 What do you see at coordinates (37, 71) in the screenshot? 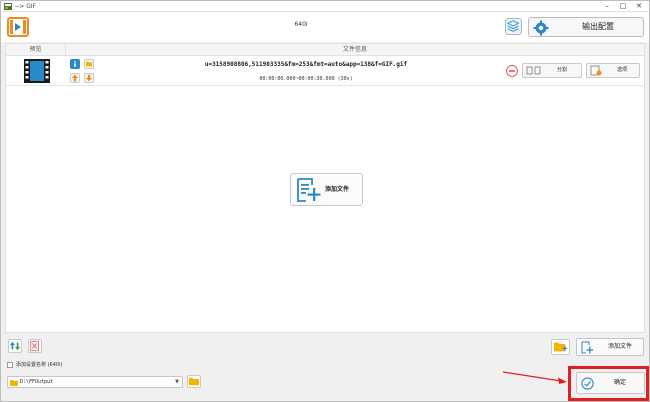
I see `video-thumbnail-icon` at bounding box center [37, 71].